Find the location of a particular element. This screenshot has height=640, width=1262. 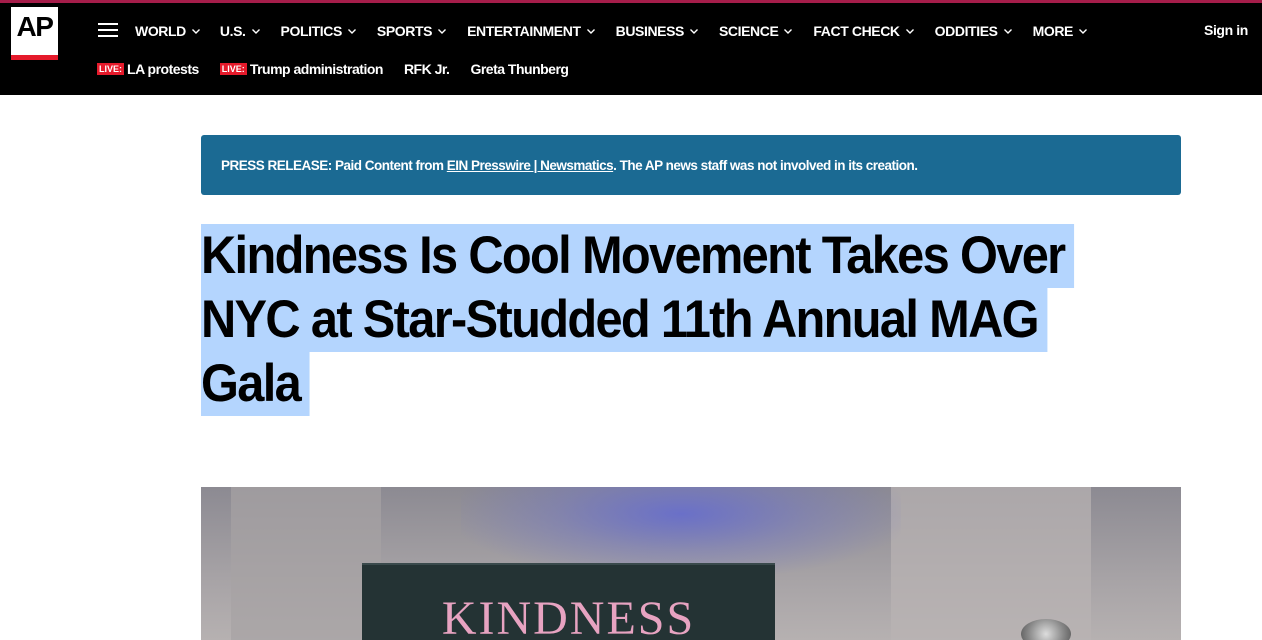

nav-item-oddities: ODDITIES is located at coordinates (974, 31).